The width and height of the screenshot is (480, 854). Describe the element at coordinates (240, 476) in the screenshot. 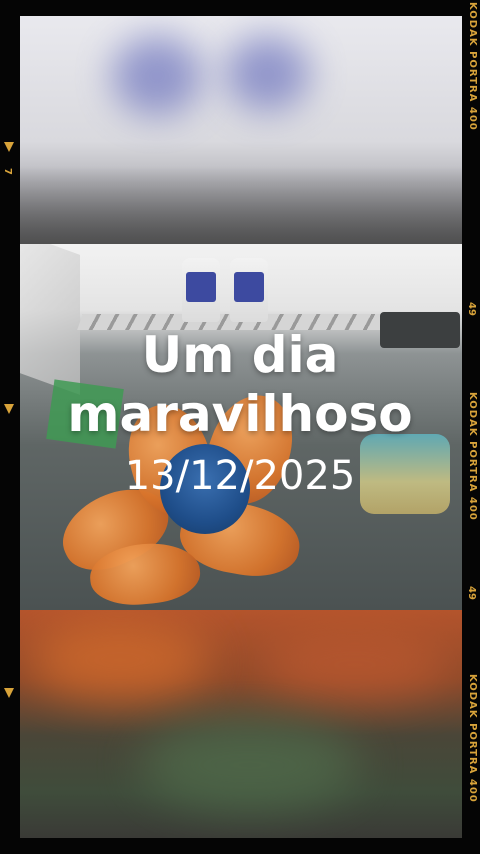

I see `date-label: 13/12/2025` at that location.